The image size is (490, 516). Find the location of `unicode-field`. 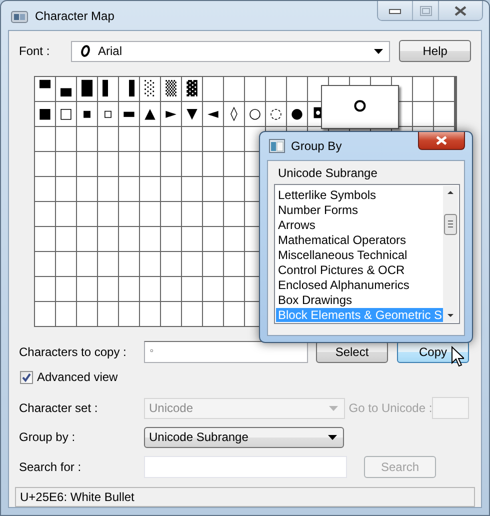

unicode-field is located at coordinates (450, 408).